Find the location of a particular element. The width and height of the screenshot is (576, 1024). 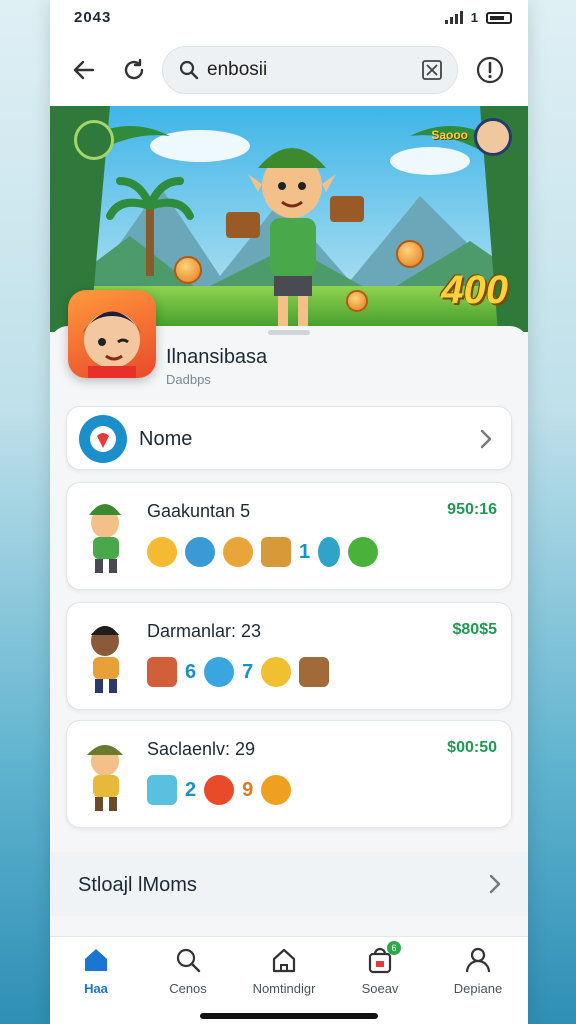

signal-icon is located at coordinates (453, 17).